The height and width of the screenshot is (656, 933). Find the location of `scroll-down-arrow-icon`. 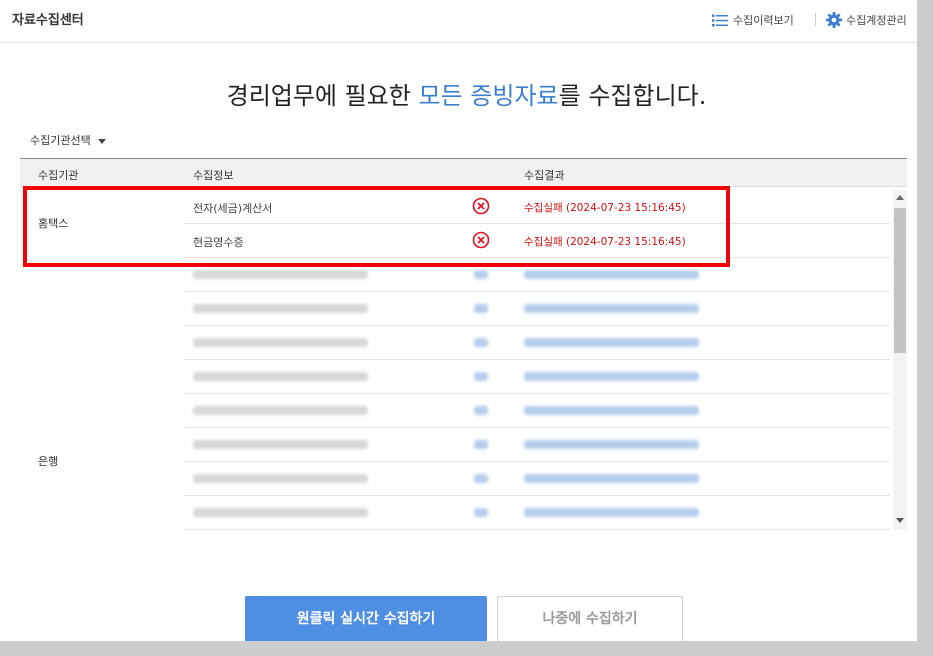

scroll-down-arrow-icon is located at coordinates (900, 520).